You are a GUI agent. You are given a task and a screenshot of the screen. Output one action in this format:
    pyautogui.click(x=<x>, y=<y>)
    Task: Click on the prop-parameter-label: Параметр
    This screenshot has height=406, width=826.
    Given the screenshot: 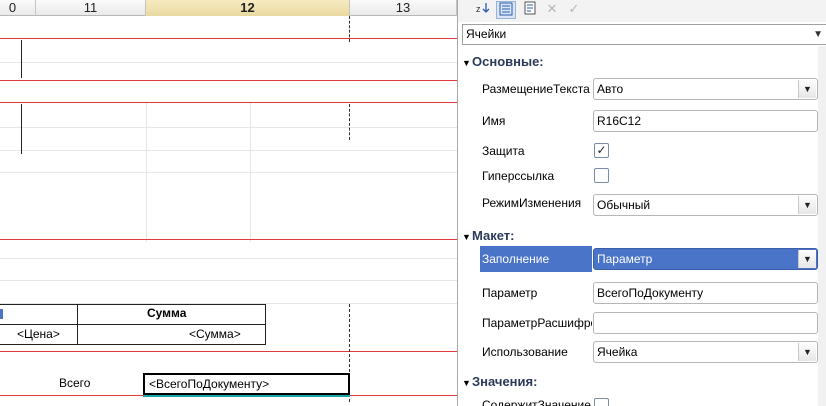 What is the action you would take?
    pyautogui.click(x=510, y=293)
    